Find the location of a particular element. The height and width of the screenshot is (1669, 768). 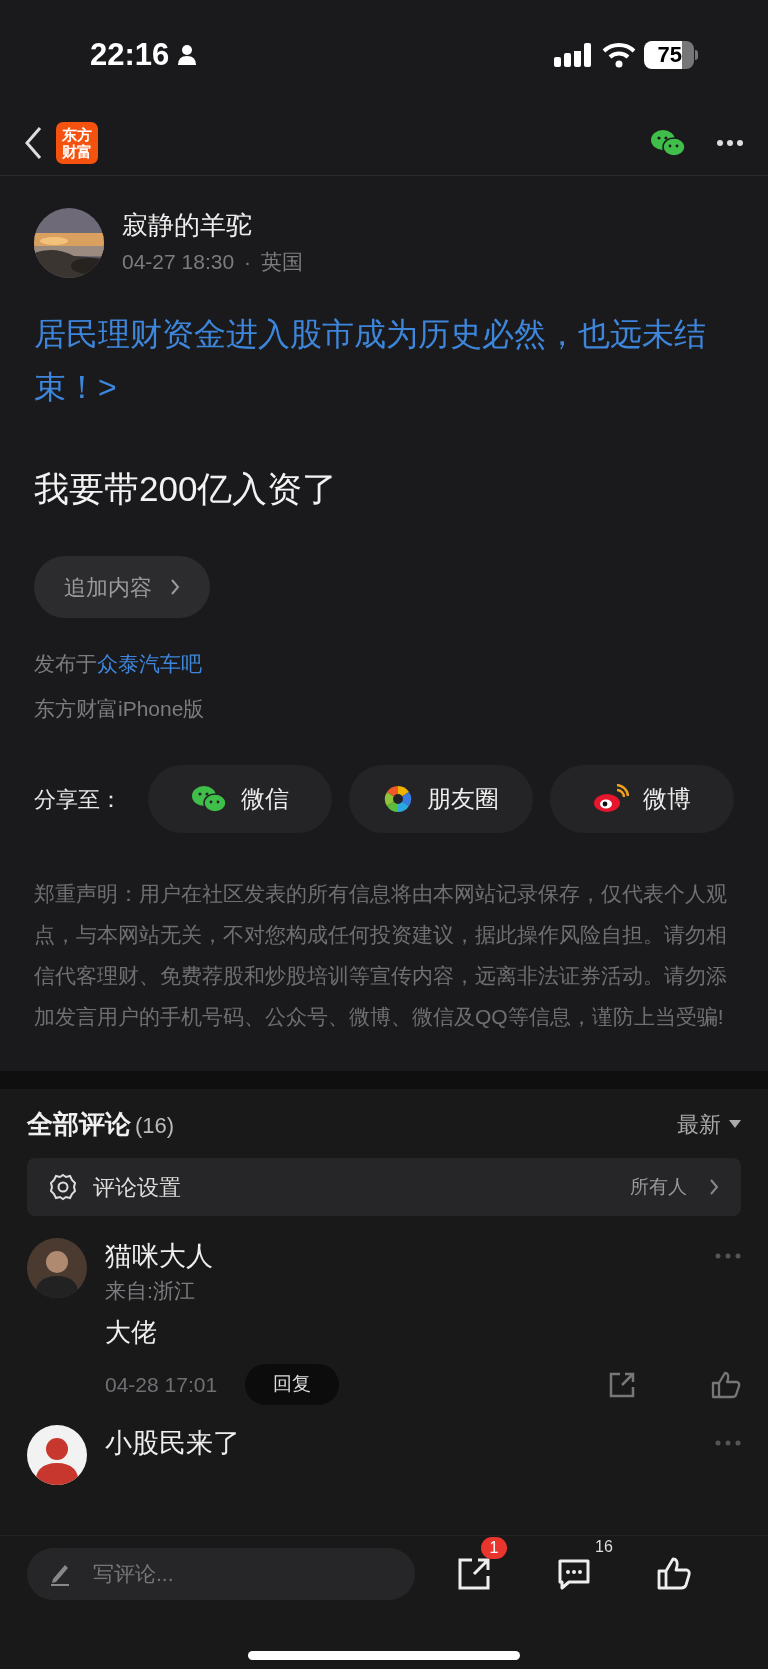

share-button: 微博 is located at coordinates (642, 799).